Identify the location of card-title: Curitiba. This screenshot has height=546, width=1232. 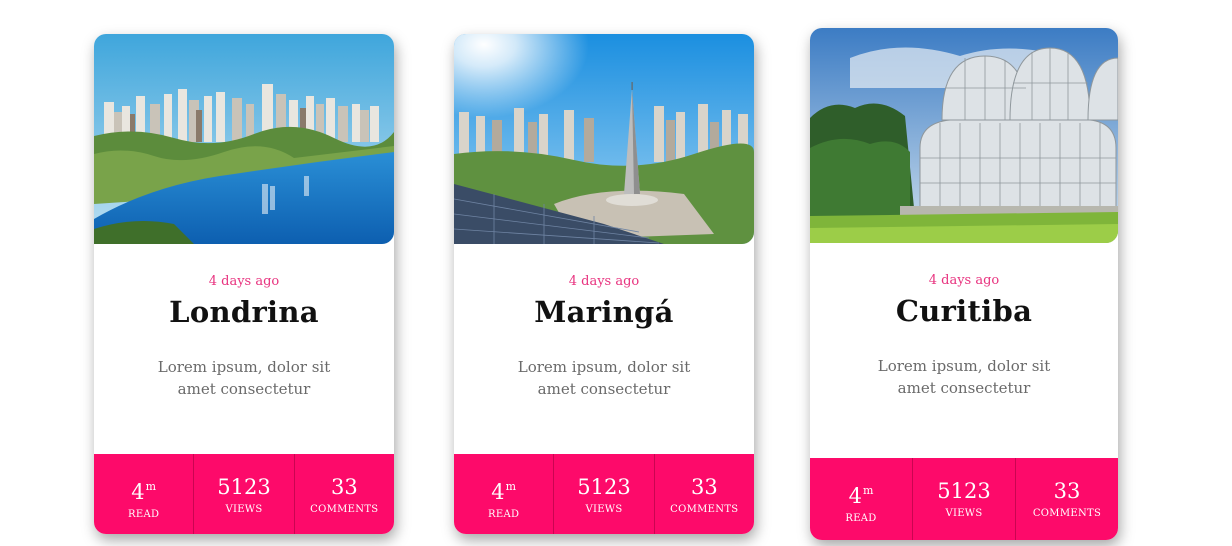
(964, 311).